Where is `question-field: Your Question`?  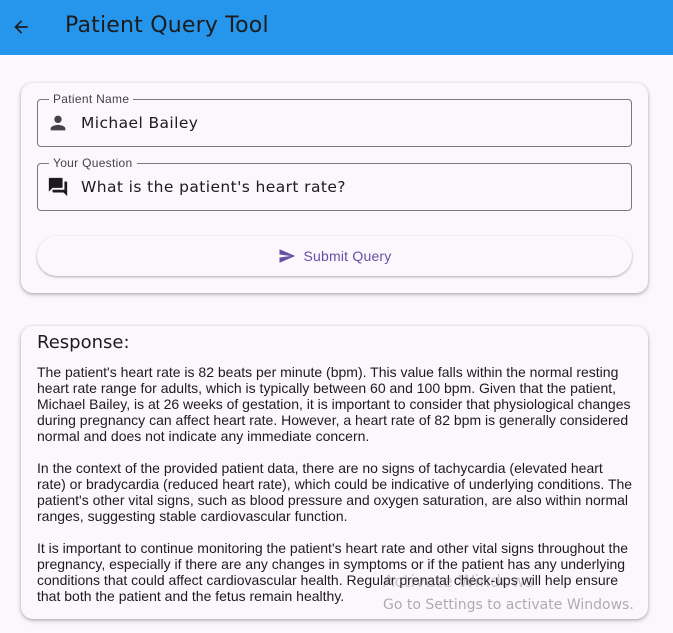
question-field: Your Question is located at coordinates (334, 183).